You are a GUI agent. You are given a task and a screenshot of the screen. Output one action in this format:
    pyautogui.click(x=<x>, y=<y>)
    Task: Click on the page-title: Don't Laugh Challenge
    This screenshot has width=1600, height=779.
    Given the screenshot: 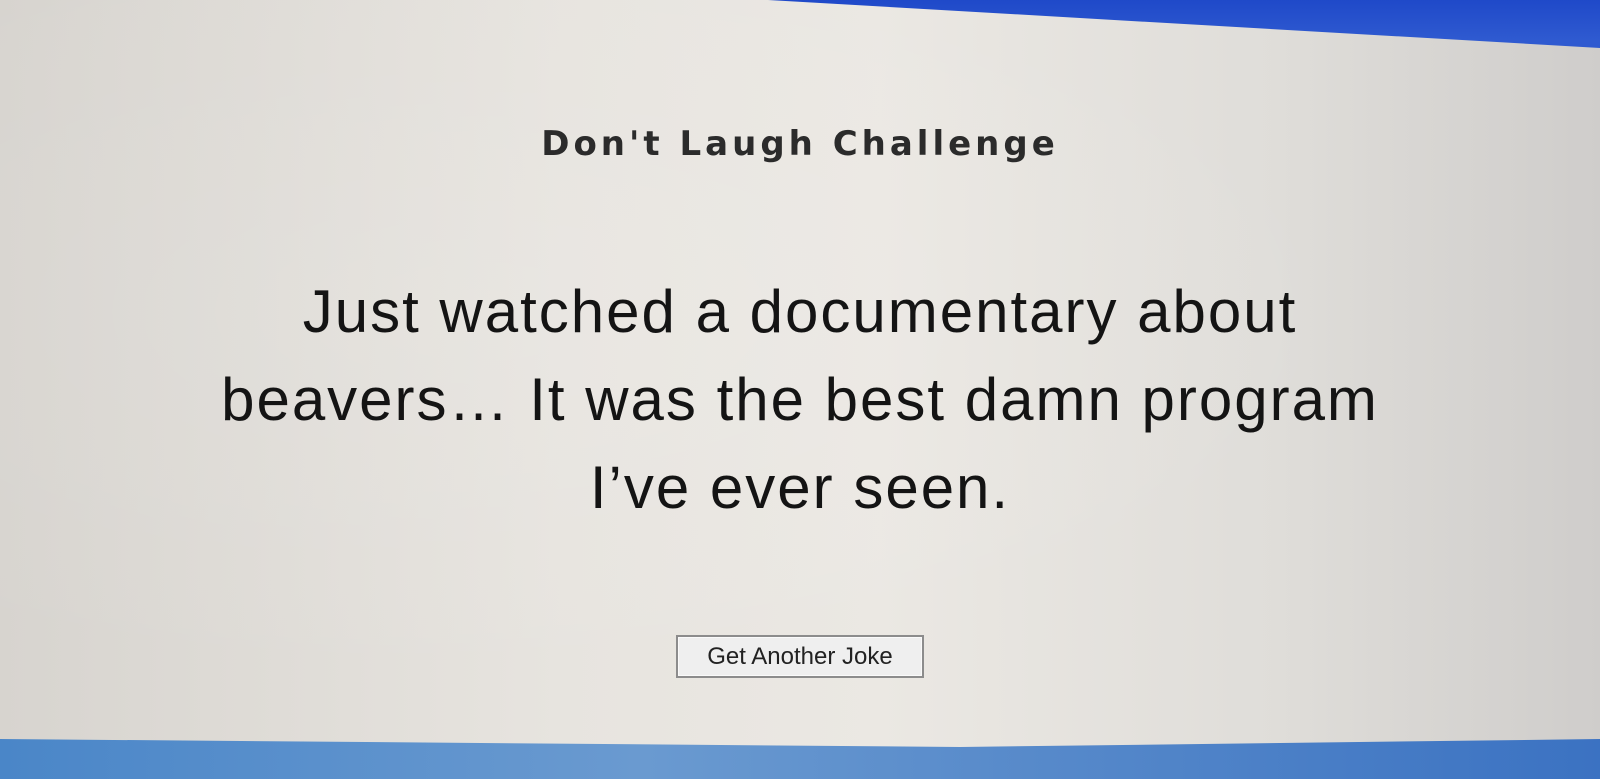 What is the action you would take?
    pyautogui.click(x=800, y=144)
    